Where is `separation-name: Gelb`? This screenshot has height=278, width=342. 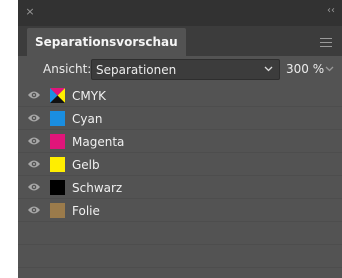
separation-name: Gelb is located at coordinates (86, 165).